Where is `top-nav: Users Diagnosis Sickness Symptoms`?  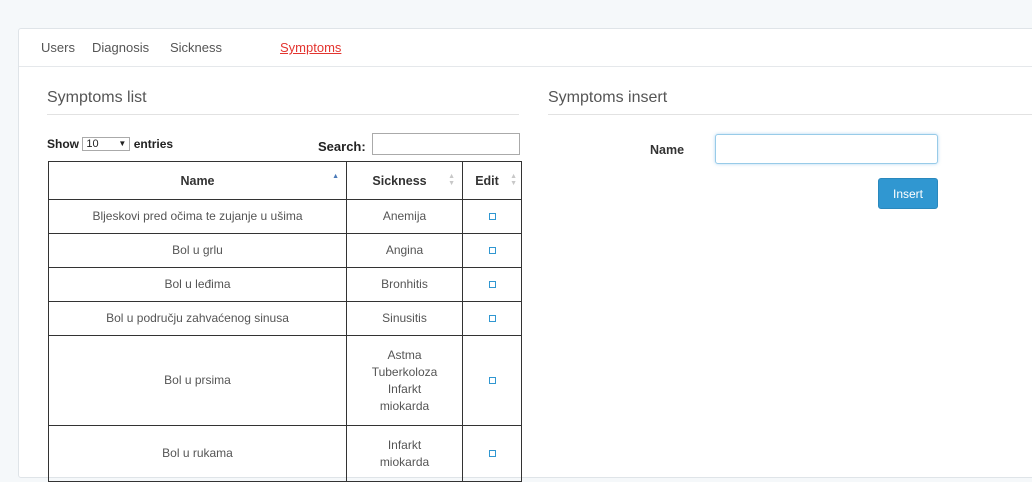 top-nav: Users Diagnosis Sickness Symptoms is located at coordinates (525, 48).